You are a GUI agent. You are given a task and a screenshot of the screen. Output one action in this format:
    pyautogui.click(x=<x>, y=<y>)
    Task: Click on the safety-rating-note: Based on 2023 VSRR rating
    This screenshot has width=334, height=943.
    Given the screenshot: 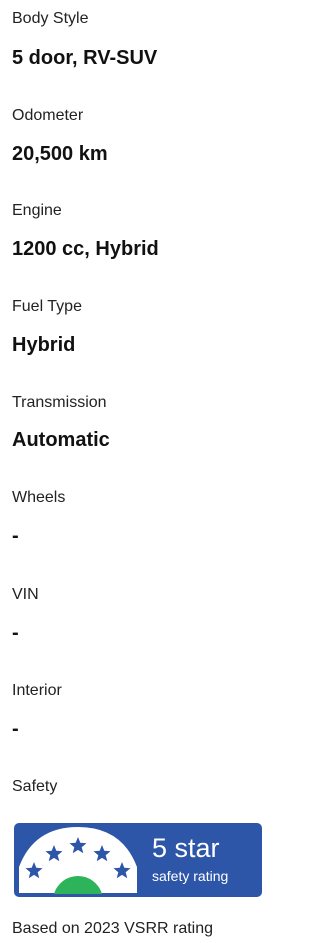 What is the action you would take?
    pyautogui.click(x=113, y=928)
    